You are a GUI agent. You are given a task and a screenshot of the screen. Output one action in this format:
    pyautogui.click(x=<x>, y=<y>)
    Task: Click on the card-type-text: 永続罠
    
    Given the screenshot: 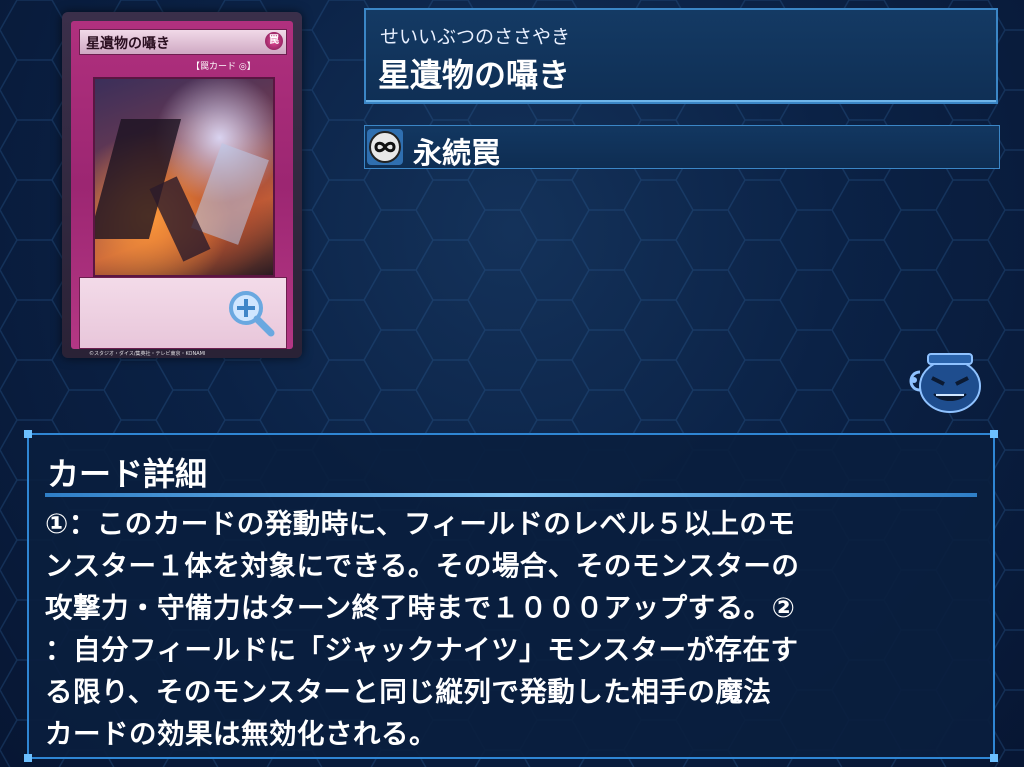 What is the action you would take?
    pyautogui.click(x=457, y=153)
    